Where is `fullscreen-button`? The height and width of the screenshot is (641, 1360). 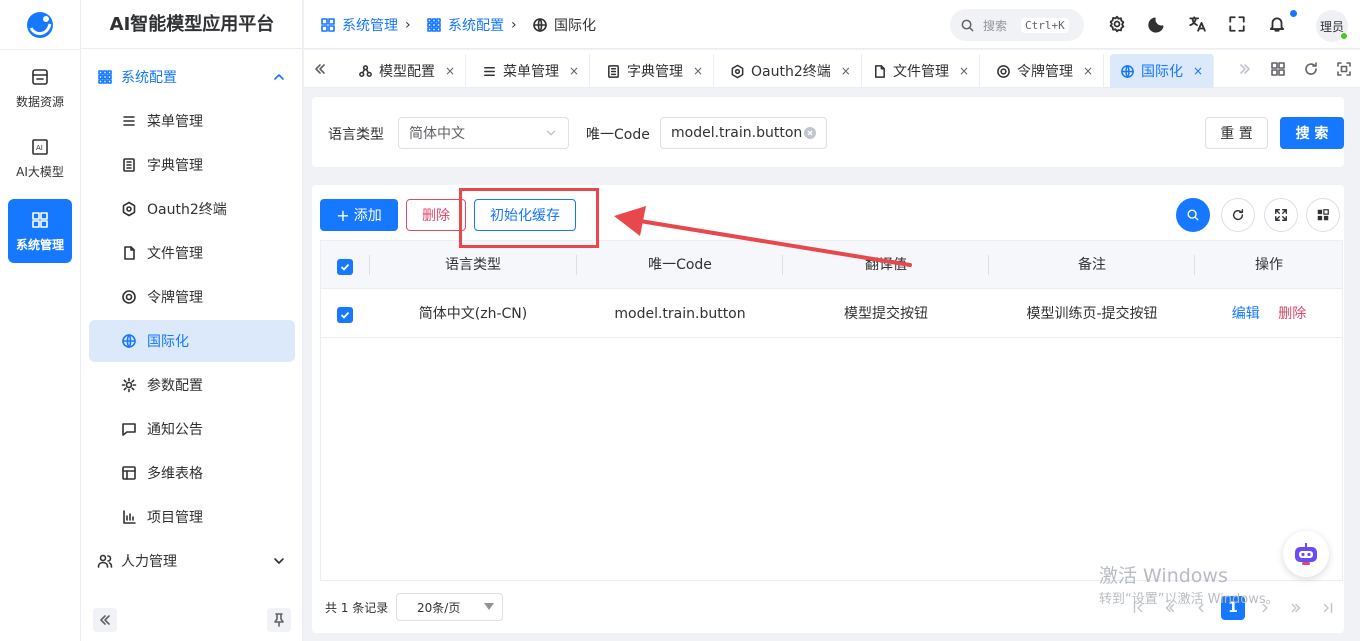
fullscreen-button is located at coordinates (1238, 25).